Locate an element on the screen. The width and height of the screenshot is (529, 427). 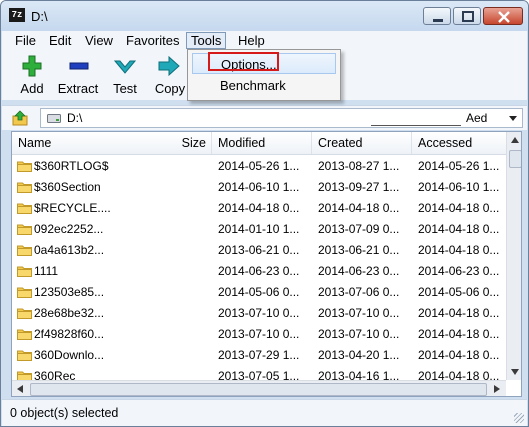
cell-name: 1111 is located at coordinates (46, 271).